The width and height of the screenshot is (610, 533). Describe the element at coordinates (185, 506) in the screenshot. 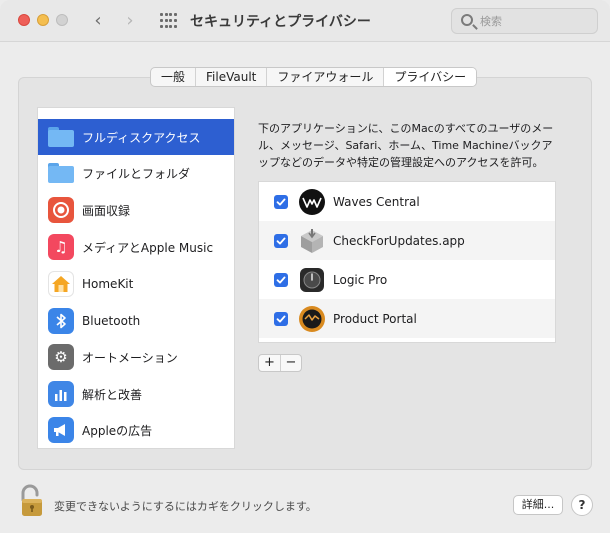

I see `lock-hint-text: 変更できないようにするにはカギをクリックします。` at that location.